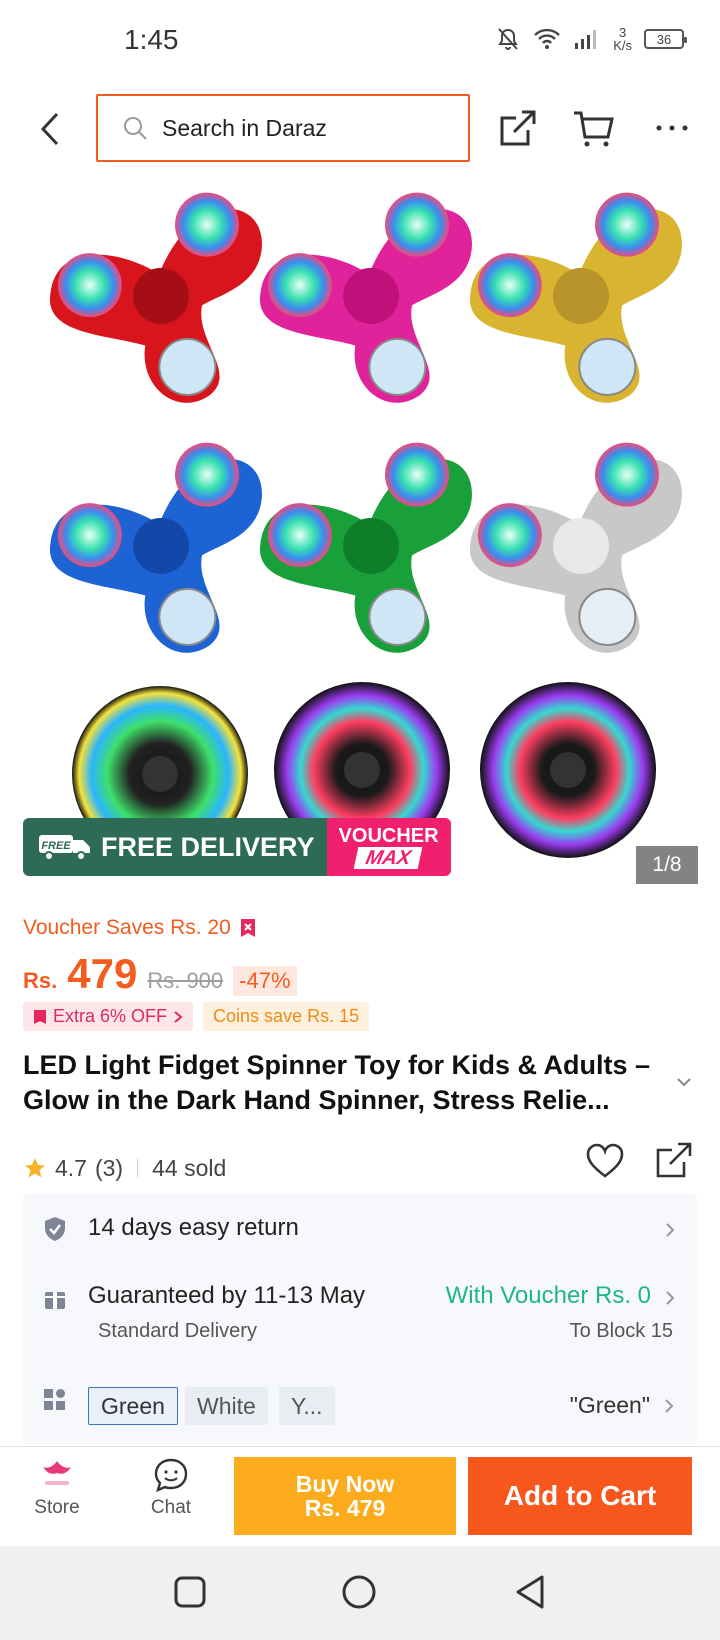 The width and height of the screenshot is (720, 1640). I want to click on search-placeholder: Search in Daraz, so click(244, 127).